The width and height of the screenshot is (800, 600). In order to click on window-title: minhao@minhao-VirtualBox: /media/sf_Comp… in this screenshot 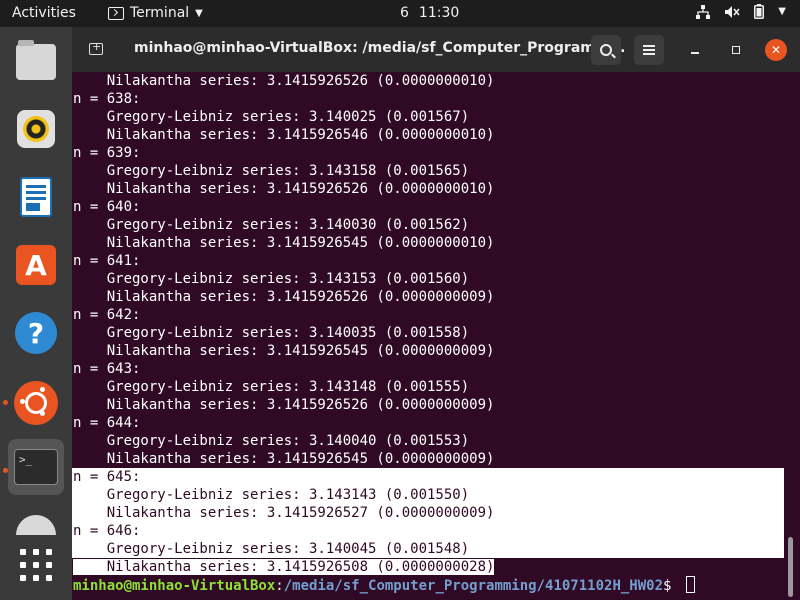, I will do `click(380, 48)`.